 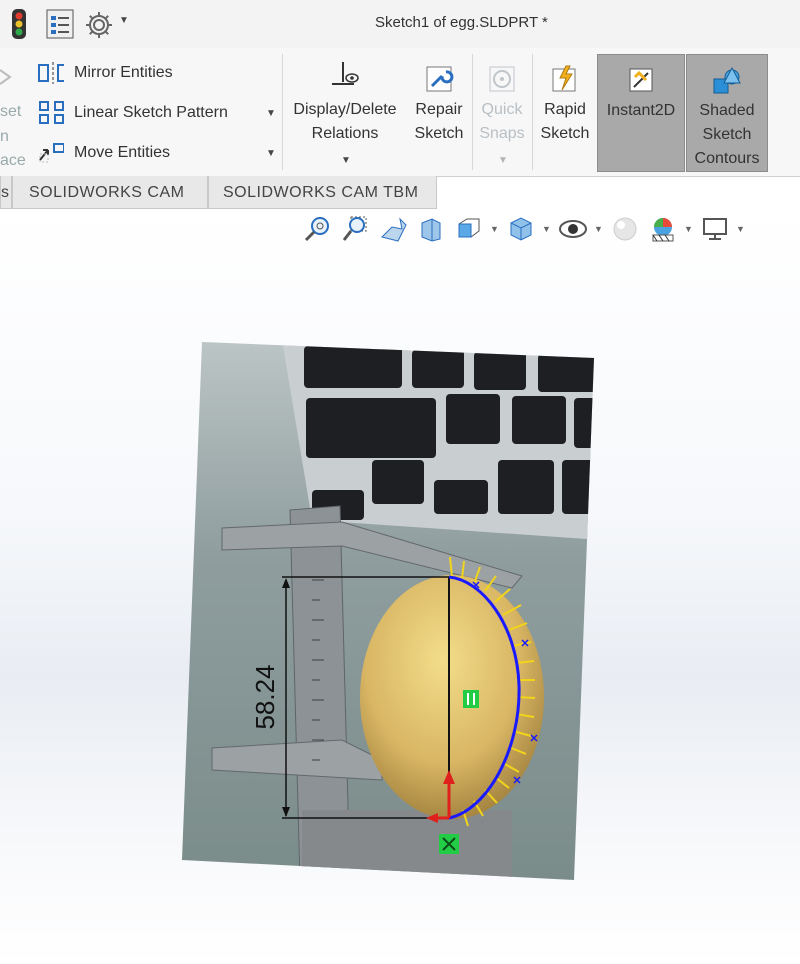 I want to click on traffic-light-icon, so click(x=19, y=26).